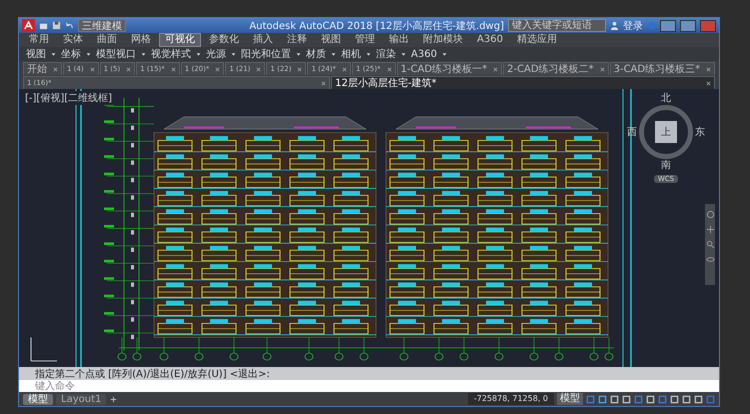  I want to click on compass-label: 南, so click(666, 165).